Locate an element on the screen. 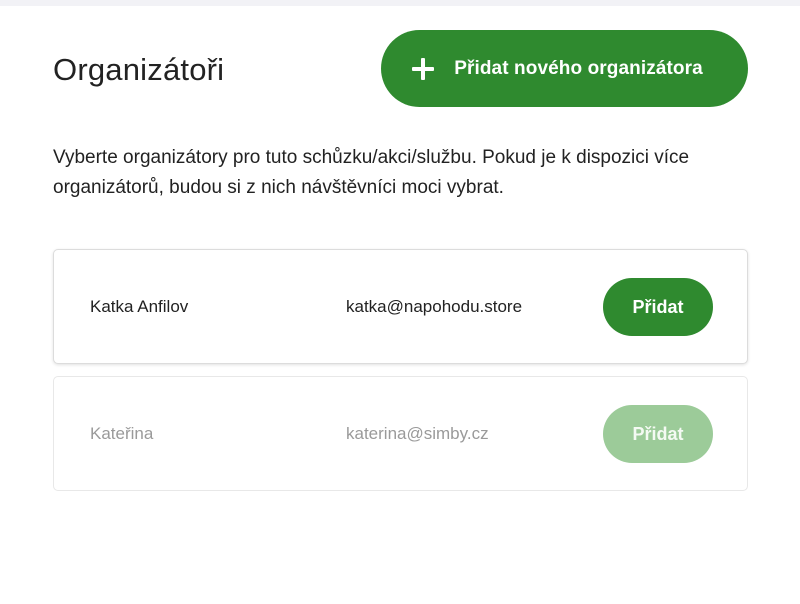 Image resolution: width=800 pixels, height=604 pixels. organizer-email: katerina@simby.cz is located at coordinates (417, 433).